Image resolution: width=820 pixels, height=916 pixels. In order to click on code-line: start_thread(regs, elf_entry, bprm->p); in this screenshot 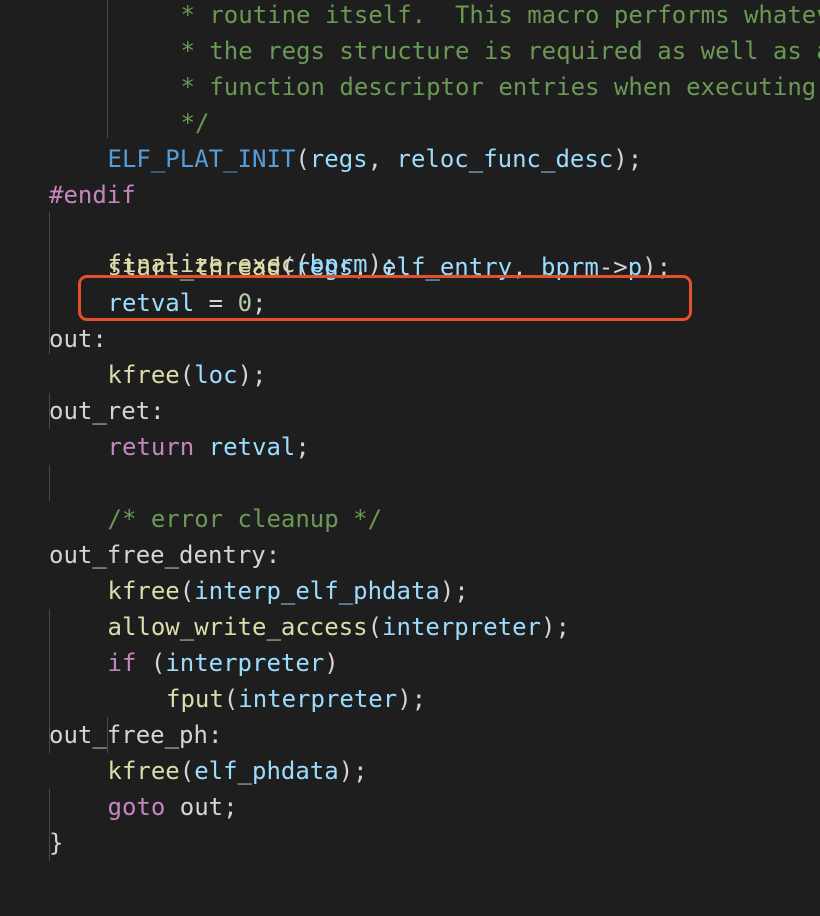, I will do `click(390, 267)`.